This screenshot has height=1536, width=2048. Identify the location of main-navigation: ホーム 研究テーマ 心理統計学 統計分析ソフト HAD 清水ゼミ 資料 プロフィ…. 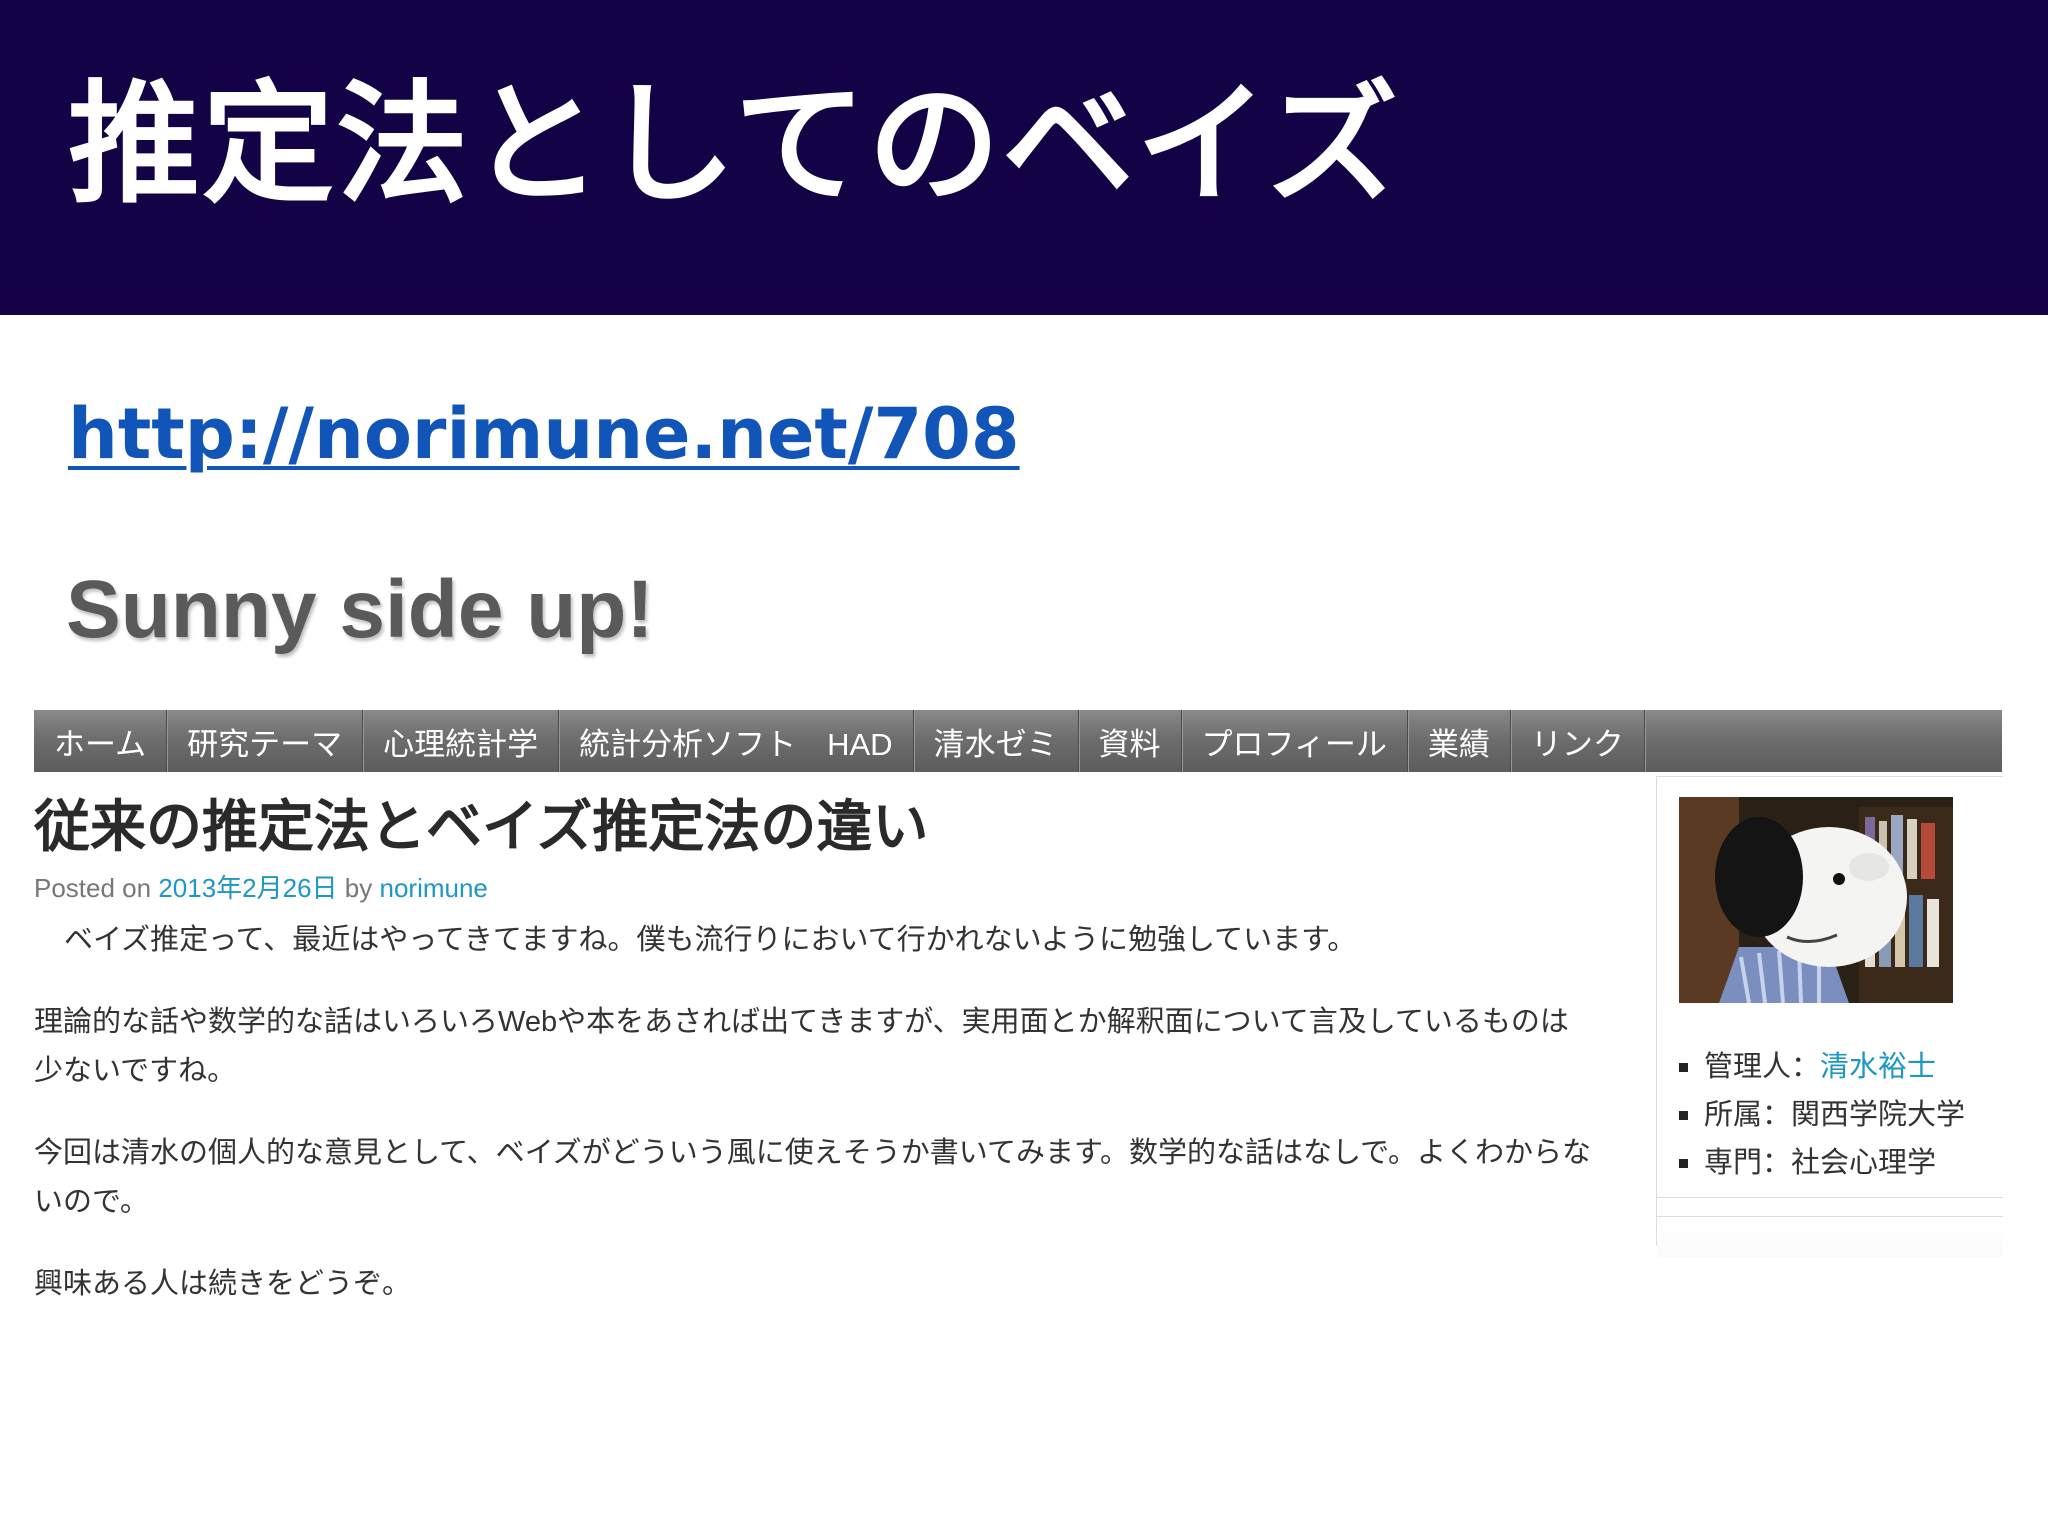
(1018, 741).